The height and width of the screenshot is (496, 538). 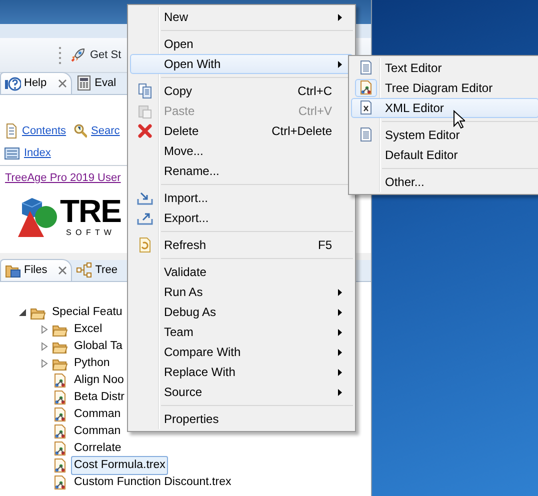 I want to click on mouse-pointer-icon, so click(x=459, y=119).